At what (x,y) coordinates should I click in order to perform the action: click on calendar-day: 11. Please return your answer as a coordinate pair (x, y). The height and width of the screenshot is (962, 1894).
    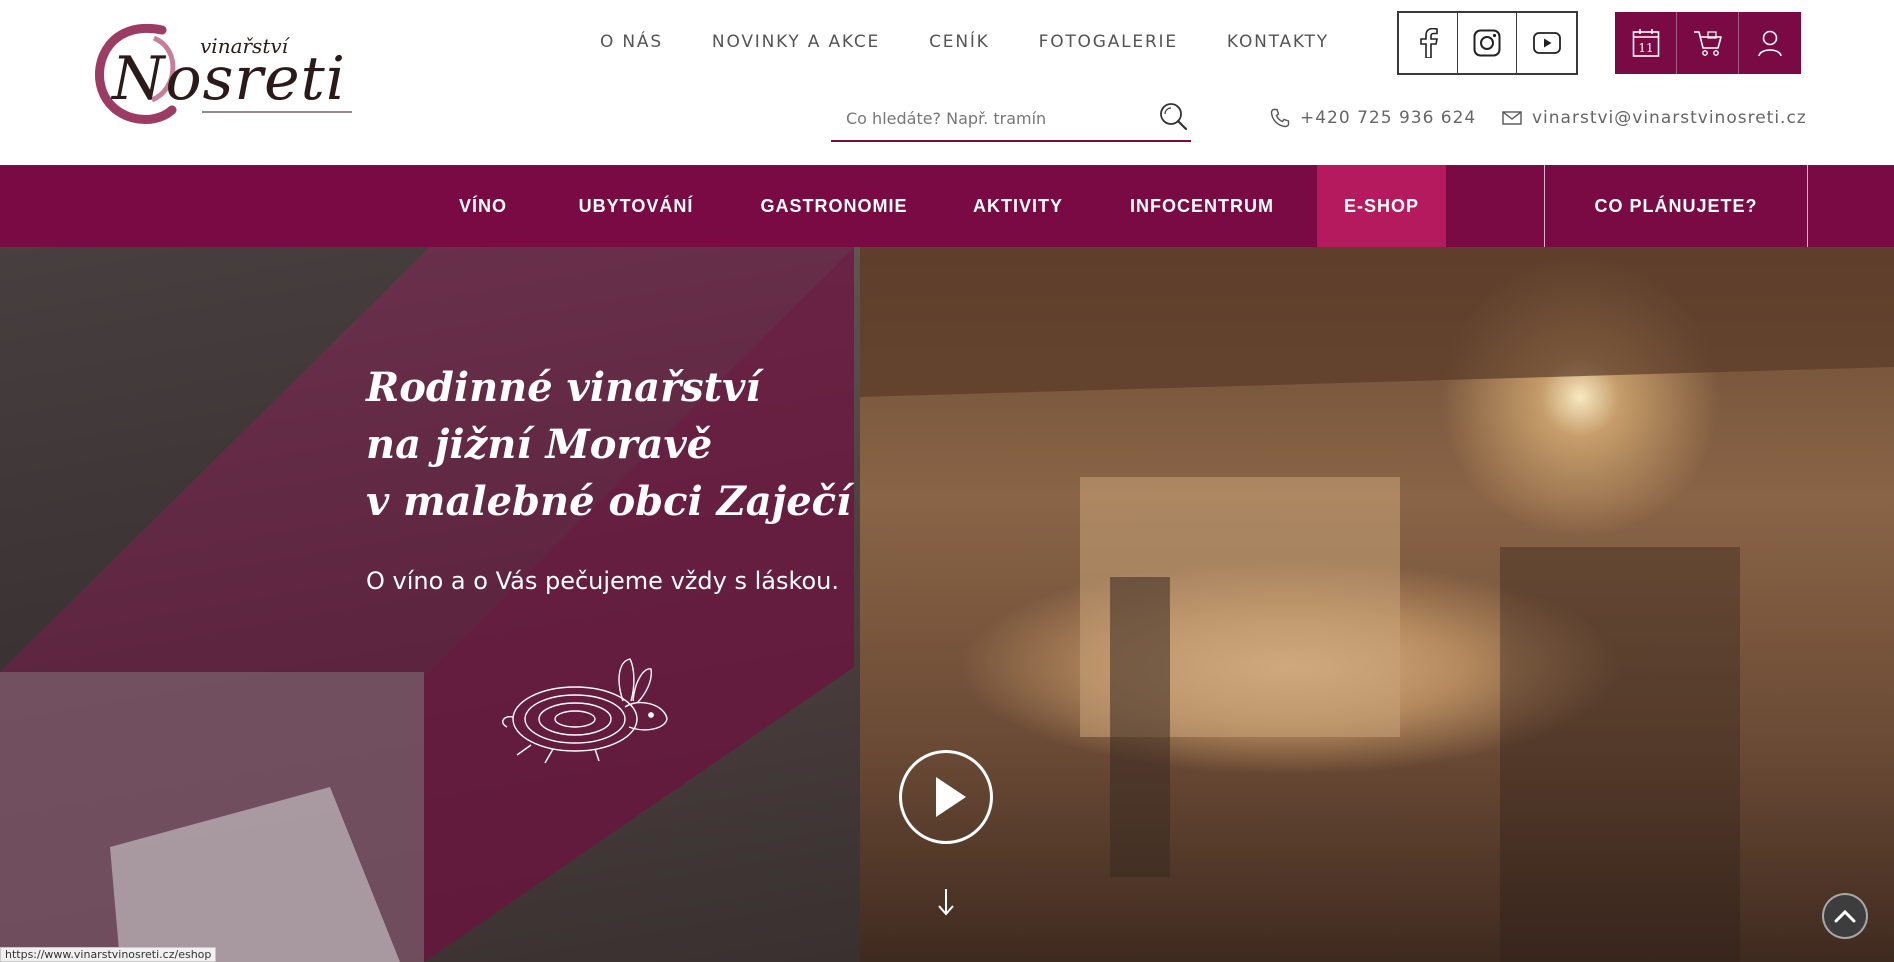
    Looking at the image, I should click on (1645, 48).